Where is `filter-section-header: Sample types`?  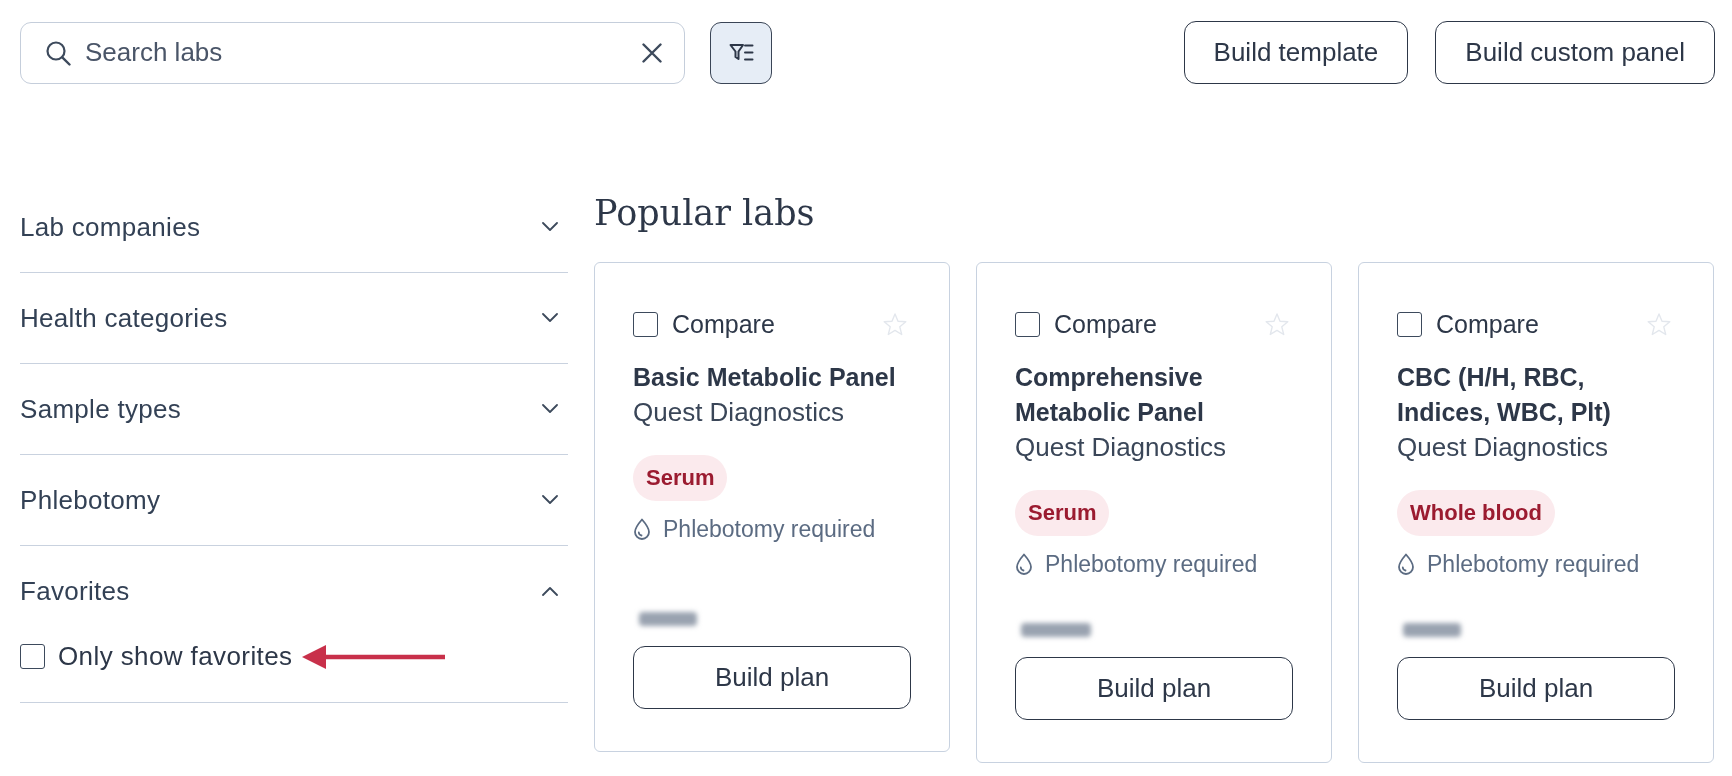 filter-section-header: Sample types is located at coordinates (294, 409).